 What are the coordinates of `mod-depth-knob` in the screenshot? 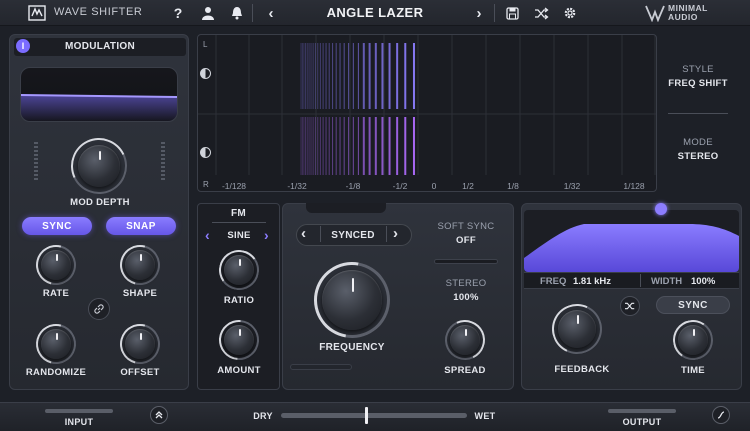 It's located at (99, 166).